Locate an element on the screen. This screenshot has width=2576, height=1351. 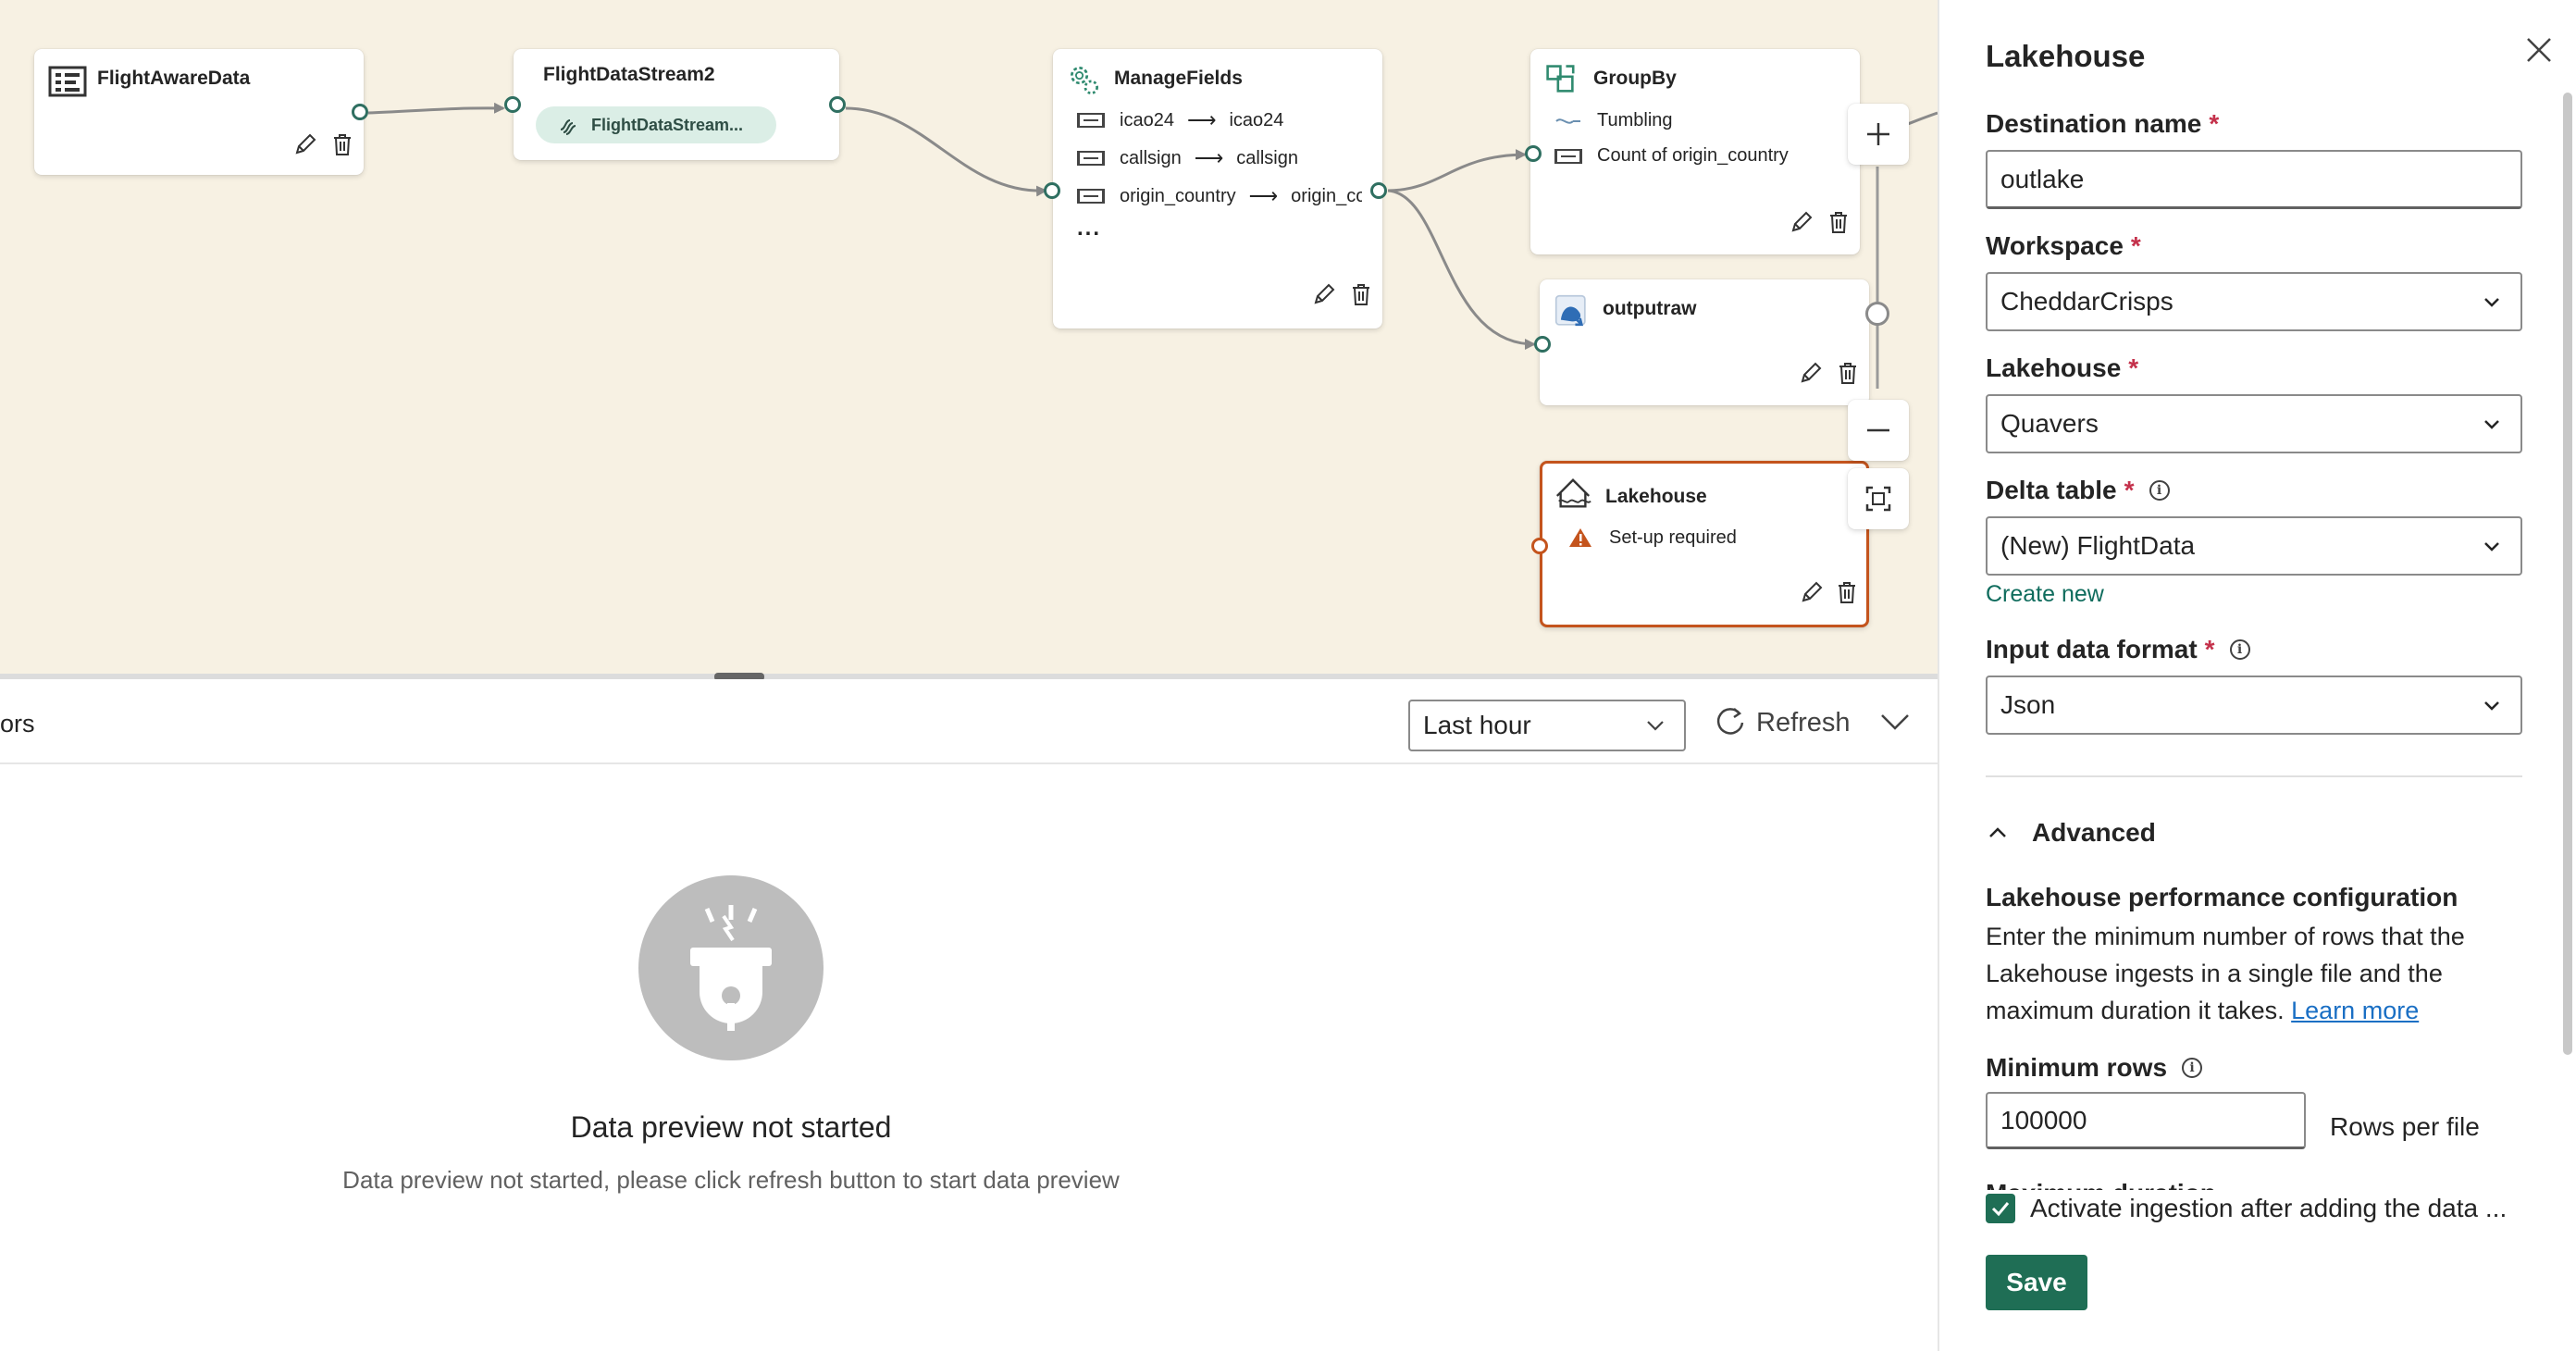
workspace-label: Workspace * is located at coordinates (2063, 246).